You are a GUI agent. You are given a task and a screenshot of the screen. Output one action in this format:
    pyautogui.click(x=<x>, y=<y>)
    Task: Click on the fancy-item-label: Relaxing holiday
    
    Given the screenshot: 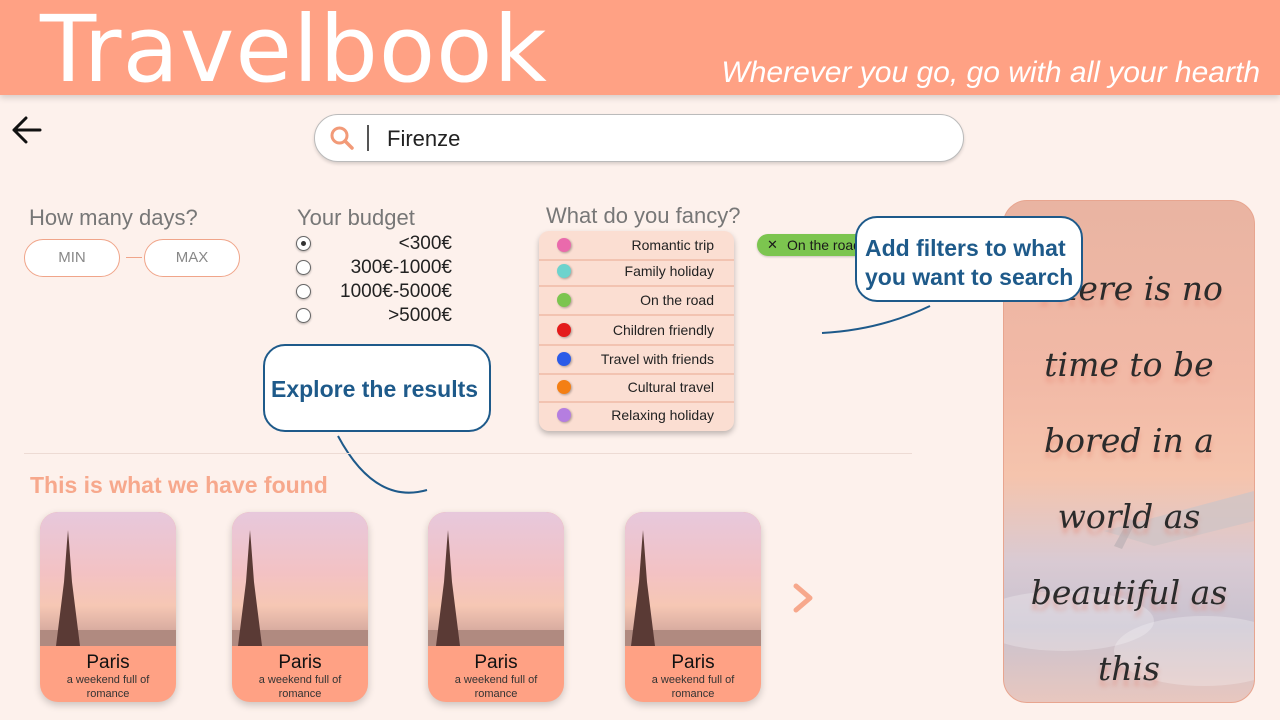 What is the action you would take?
    pyautogui.click(x=662, y=415)
    